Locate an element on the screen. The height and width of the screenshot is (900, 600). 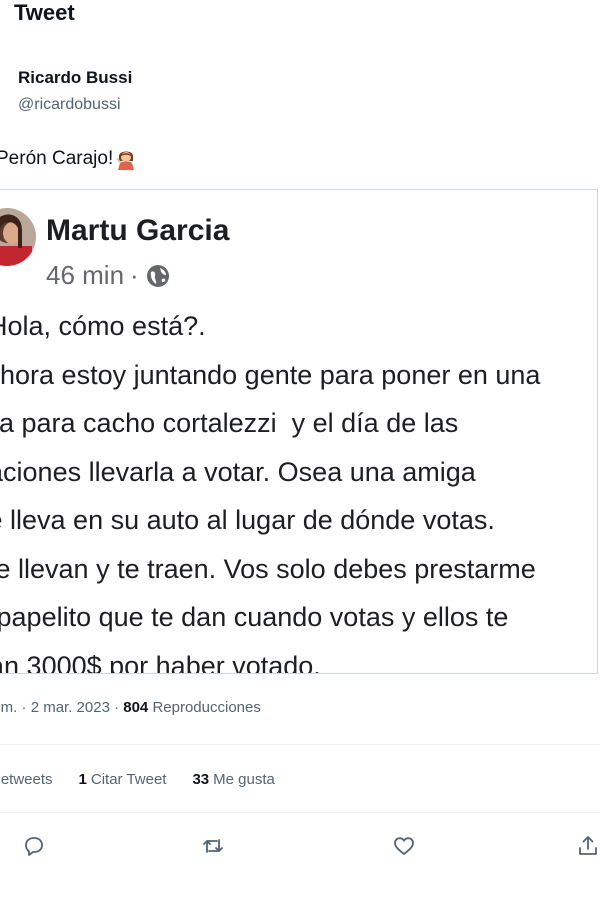
timestamp-row: p. m. · 2 mar. 2023 · 804 Reproducciones is located at coordinates (130, 707).